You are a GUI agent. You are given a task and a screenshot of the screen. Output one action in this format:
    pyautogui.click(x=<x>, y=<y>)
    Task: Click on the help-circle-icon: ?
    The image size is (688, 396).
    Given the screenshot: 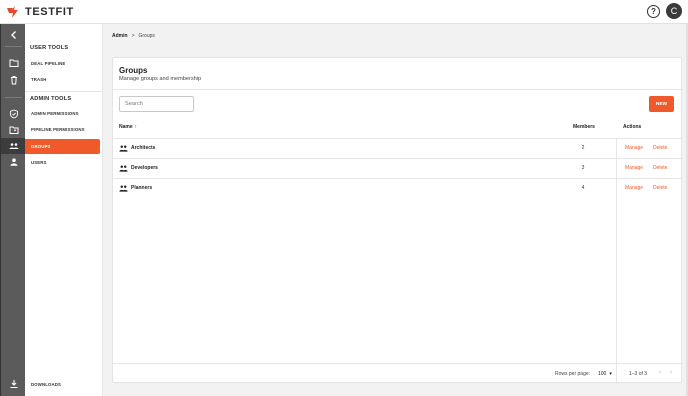 What is the action you would take?
    pyautogui.click(x=653, y=11)
    